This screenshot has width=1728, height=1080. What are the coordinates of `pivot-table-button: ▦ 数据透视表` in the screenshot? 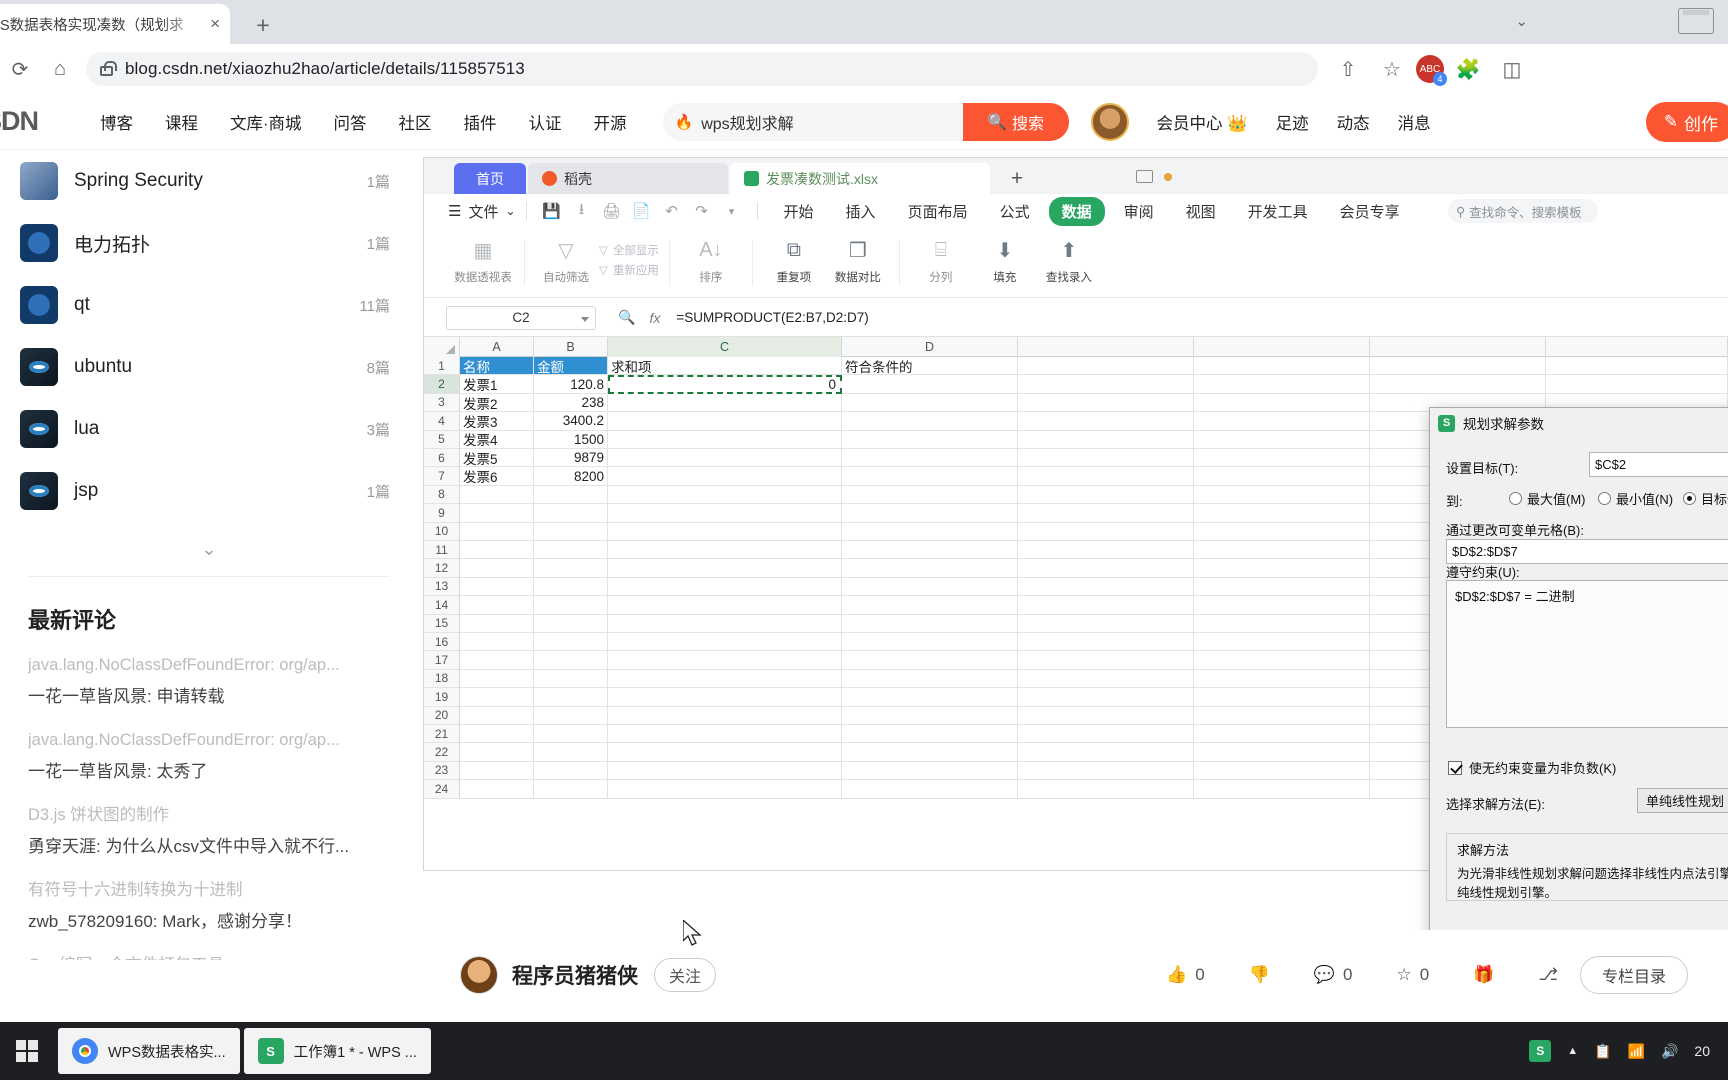 It's located at (483, 263).